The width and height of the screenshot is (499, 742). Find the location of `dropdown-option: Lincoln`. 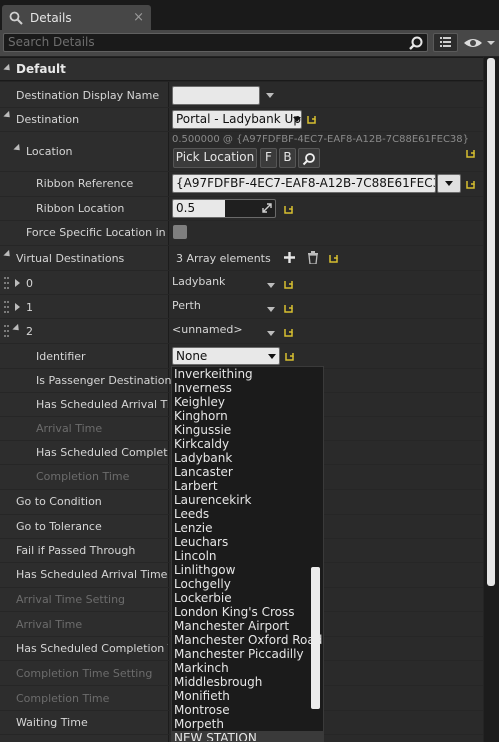

dropdown-option: Lincoln is located at coordinates (247, 556).